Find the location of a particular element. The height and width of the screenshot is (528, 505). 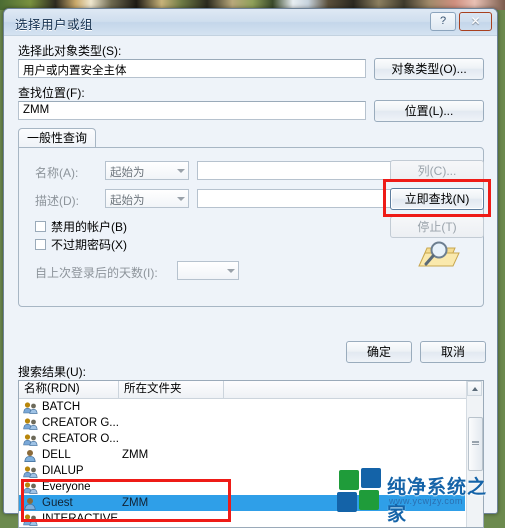

row-name: BATCH is located at coordinates (61, 407).